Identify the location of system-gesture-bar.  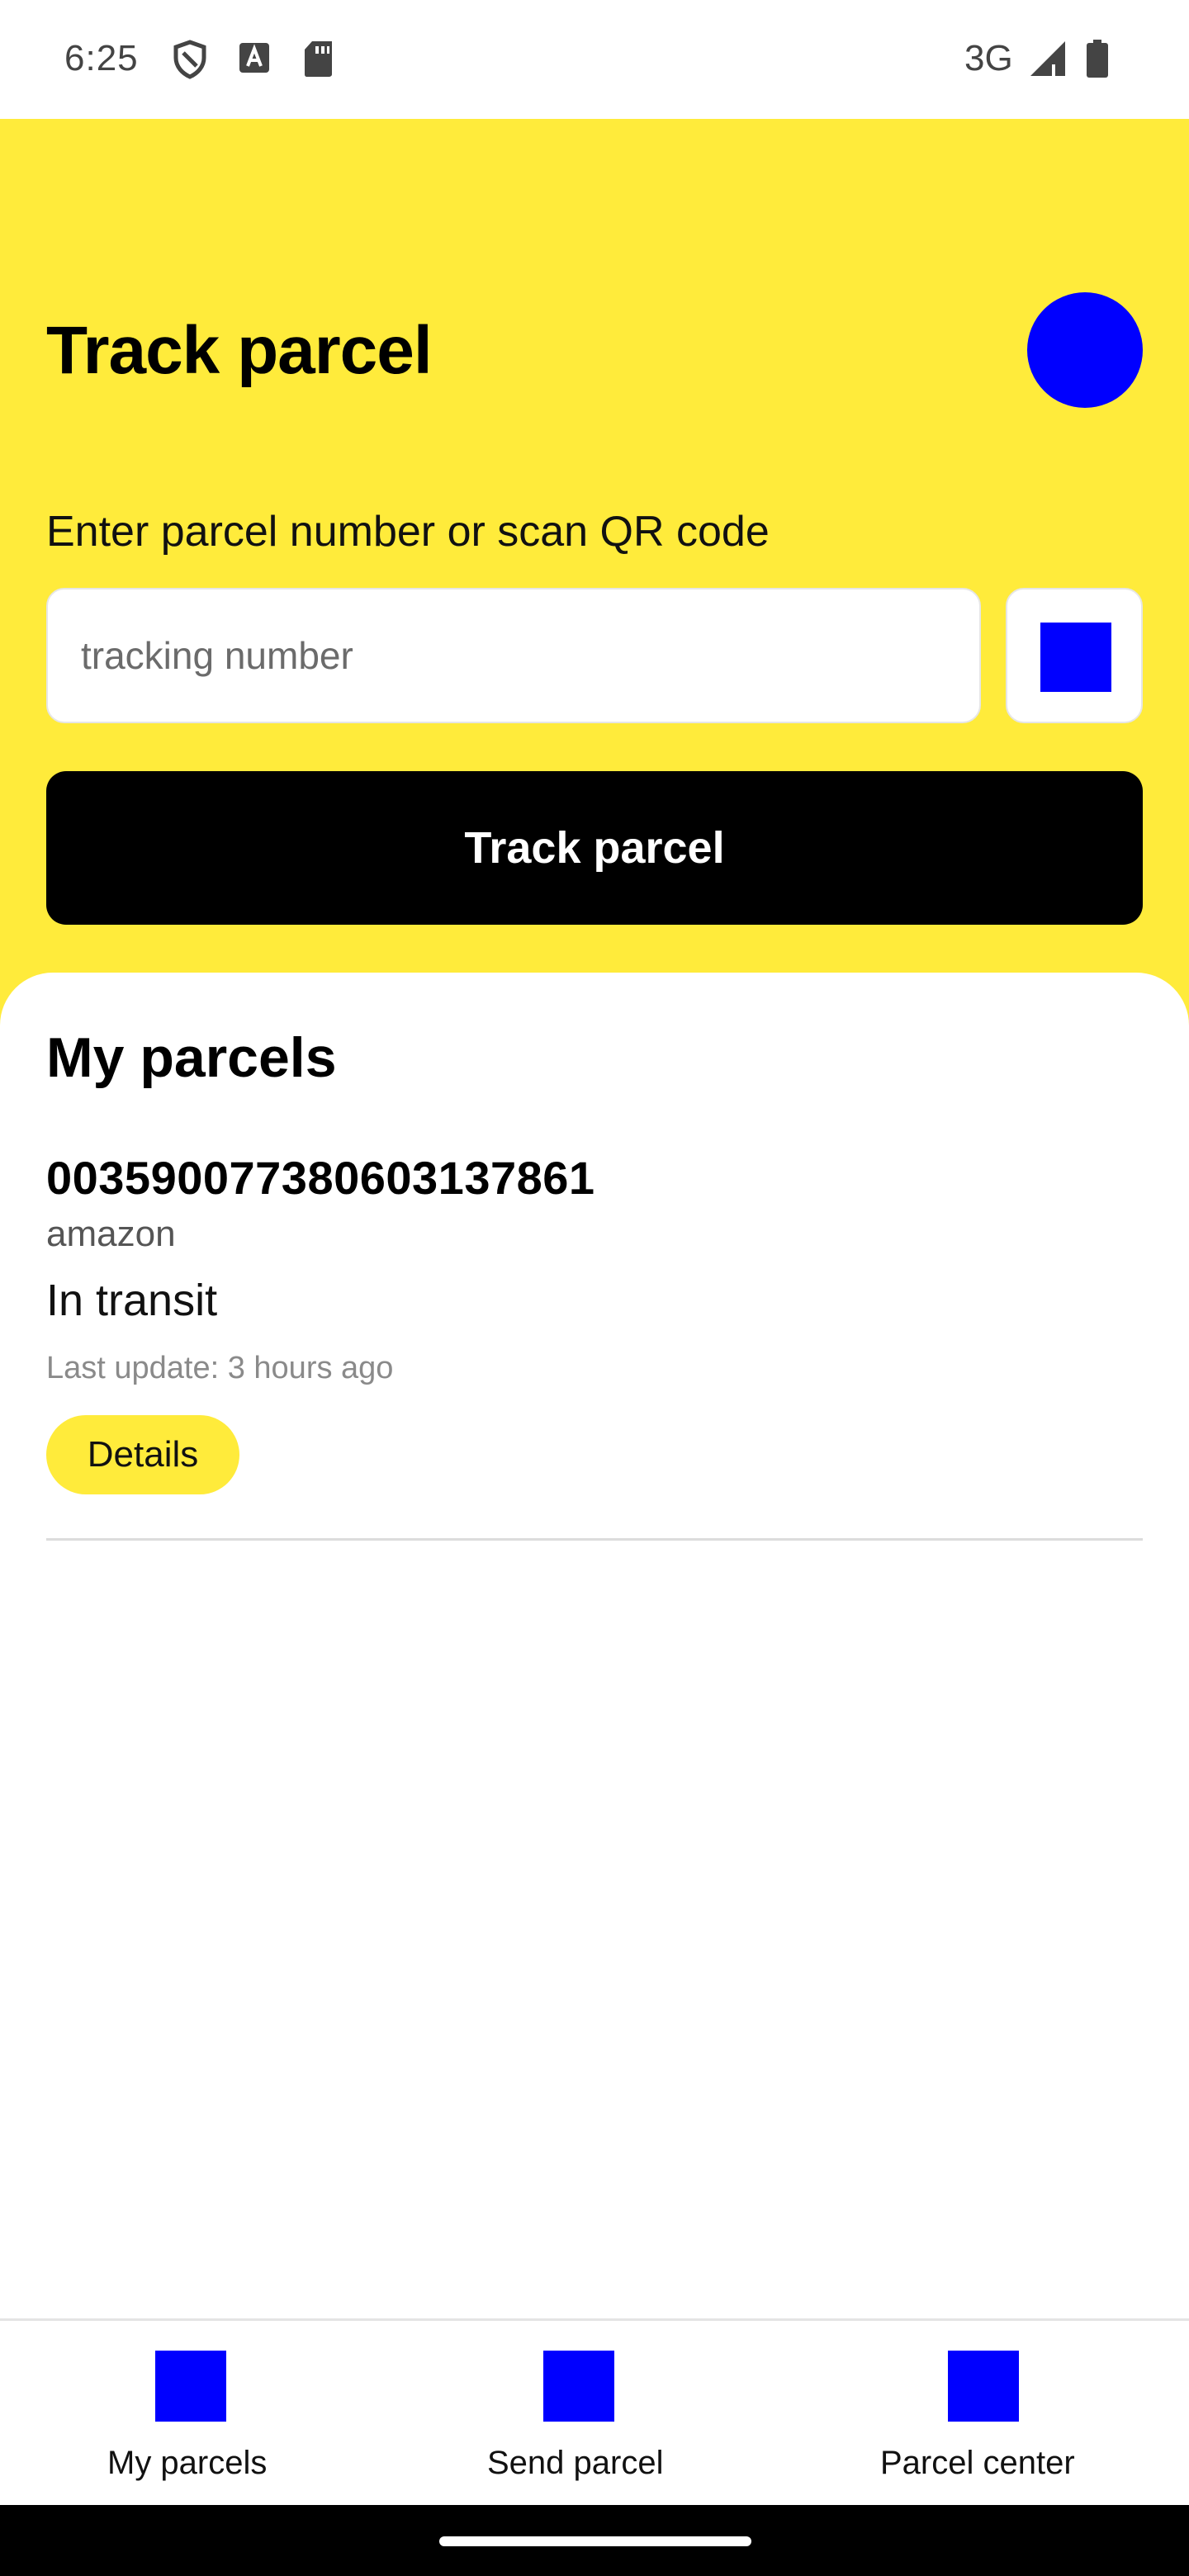
(594, 2540).